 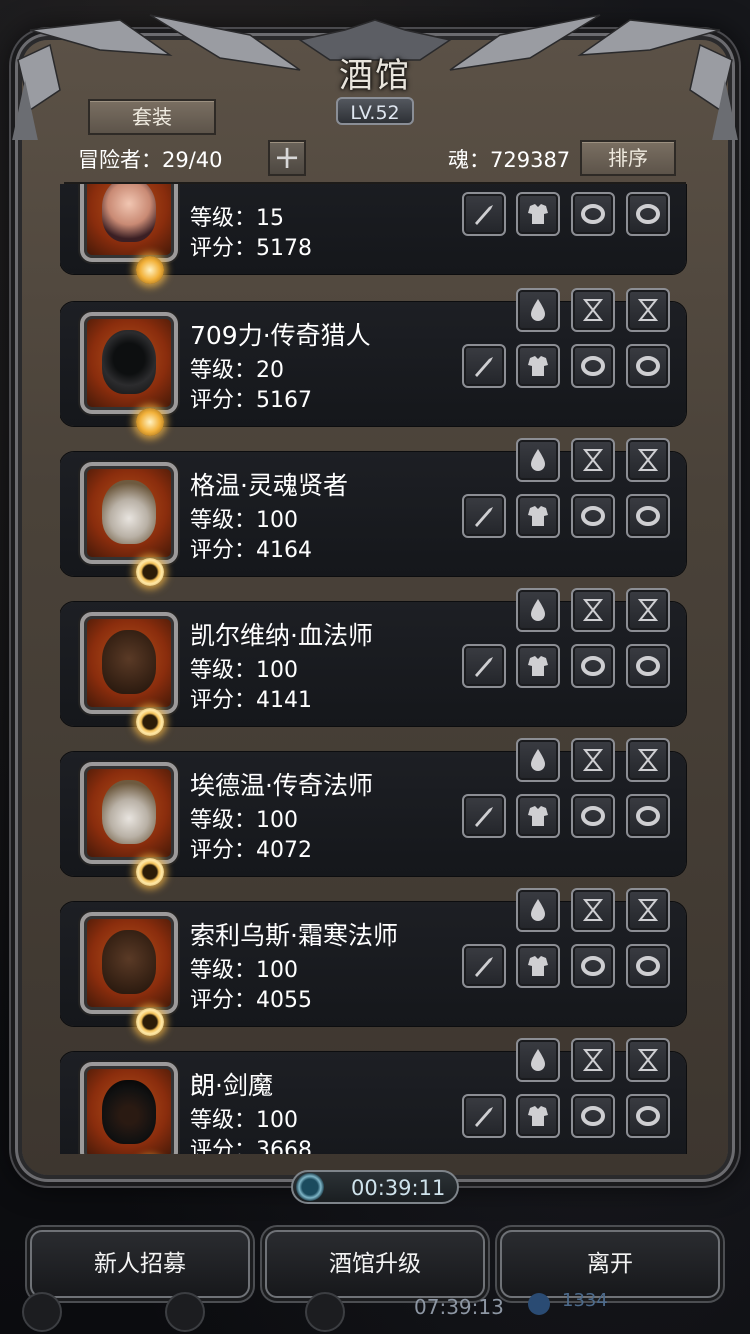 I want to click on armor-icon, so click(x=538, y=816).